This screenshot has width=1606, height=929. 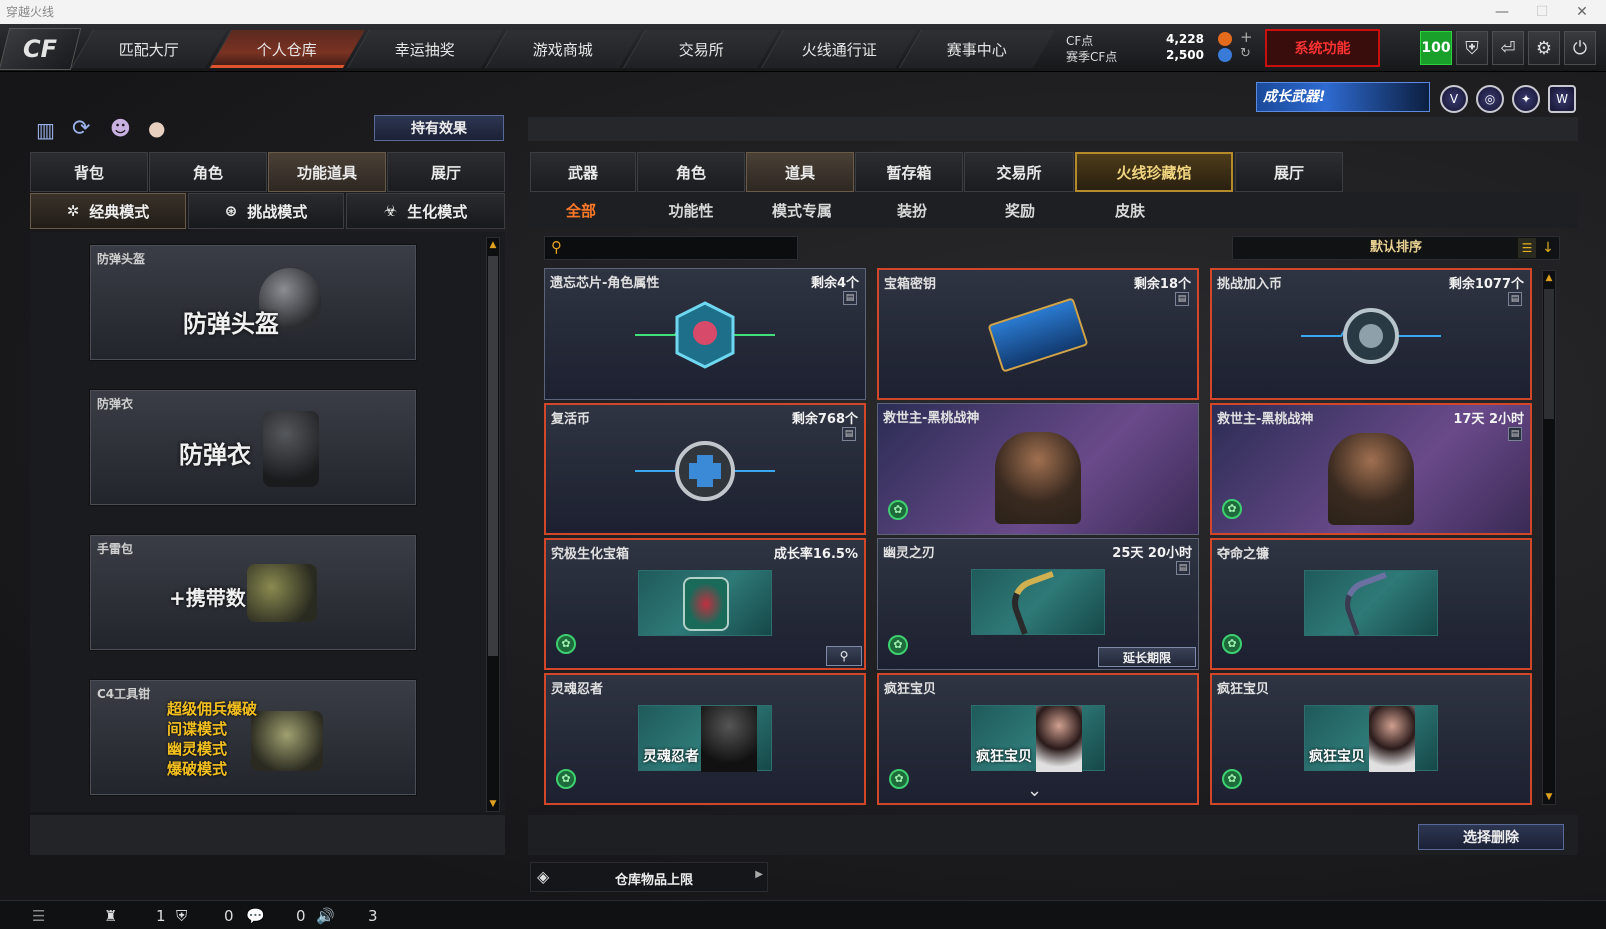 What do you see at coordinates (425, 49) in the screenshot?
I see `tab-lucky-draw: 幸运抽奖` at bounding box center [425, 49].